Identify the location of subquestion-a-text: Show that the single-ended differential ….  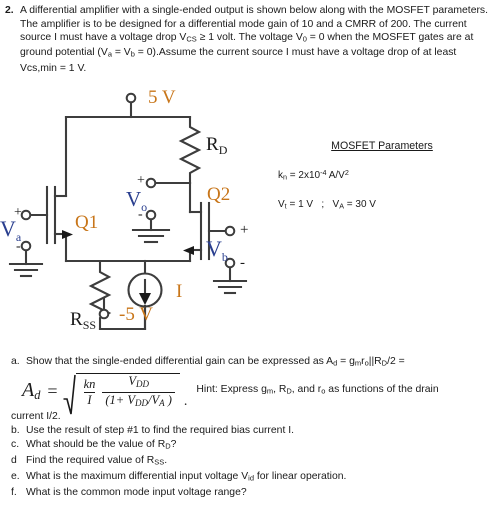
(215, 362).